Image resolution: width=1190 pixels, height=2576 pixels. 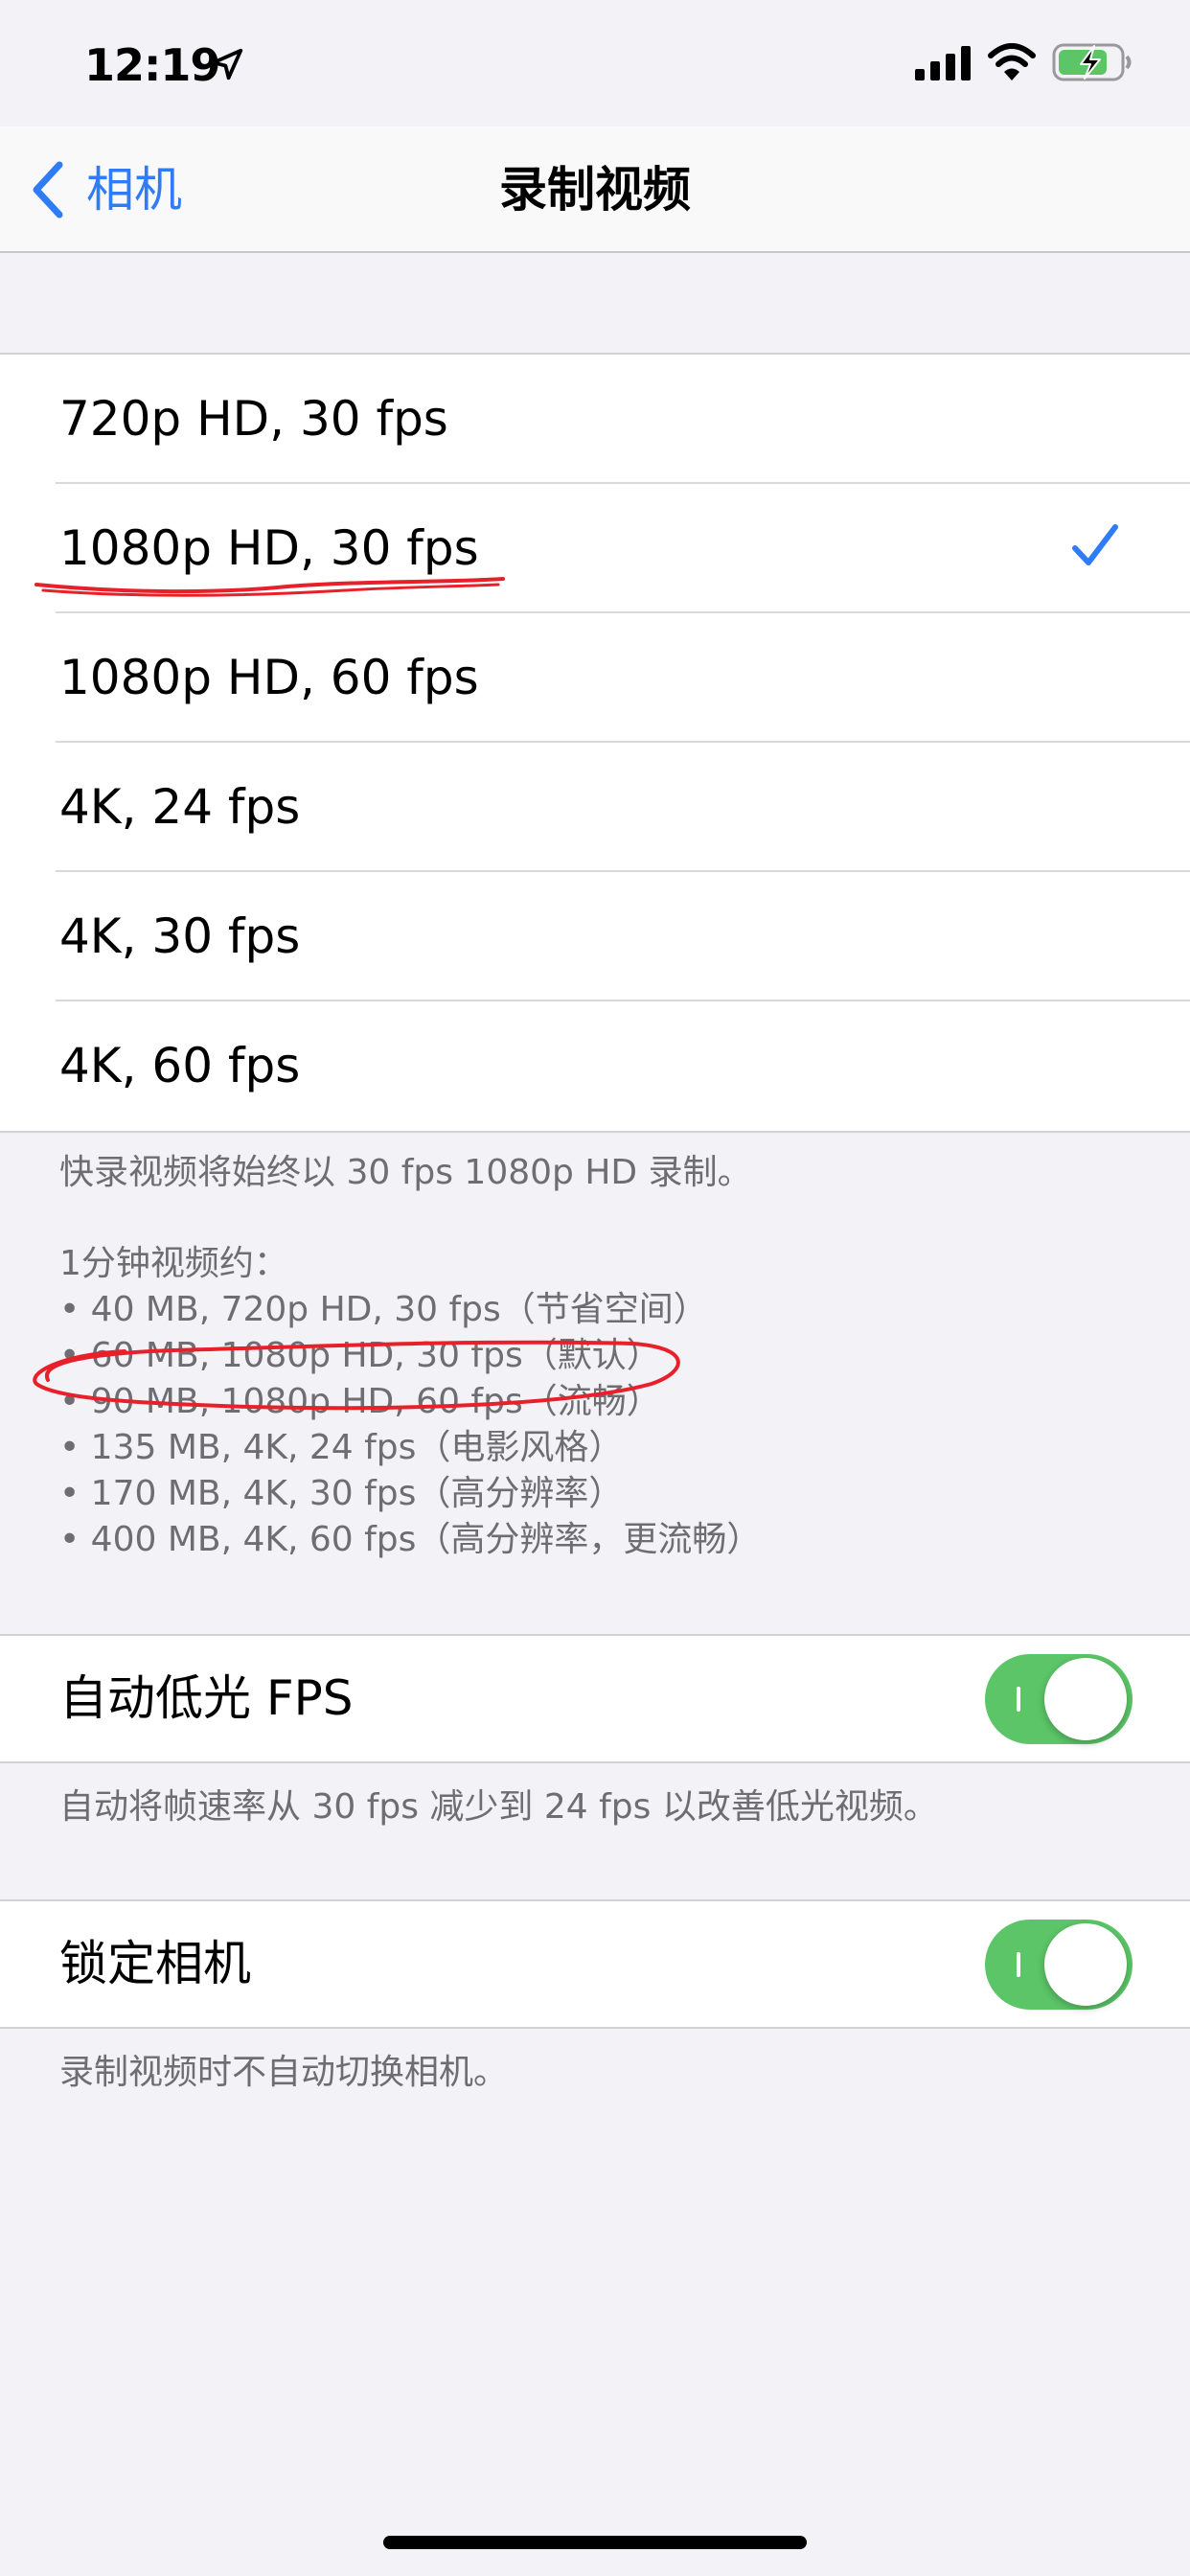 What do you see at coordinates (360, 1355) in the screenshot?
I see `size-item: • 60 MB, 1080p HD, 30 fps（默认）` at bounding box center [360, 1355].